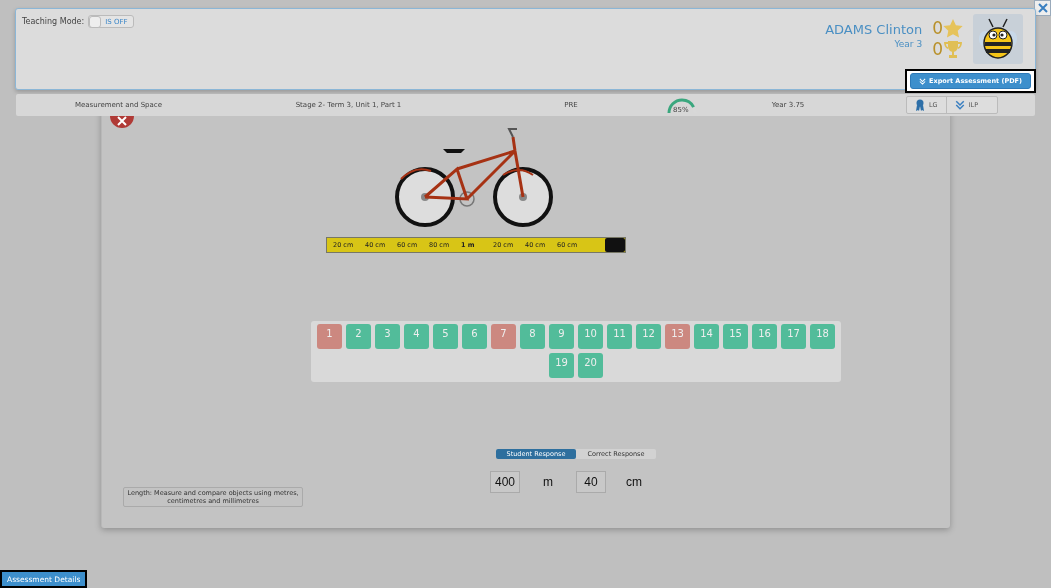 This screenshot has width=1051, height=588. What do you see at coordinates (793, 336) in the screenshot?
I see `question-tile: 17` at bounding box center [793, 336].